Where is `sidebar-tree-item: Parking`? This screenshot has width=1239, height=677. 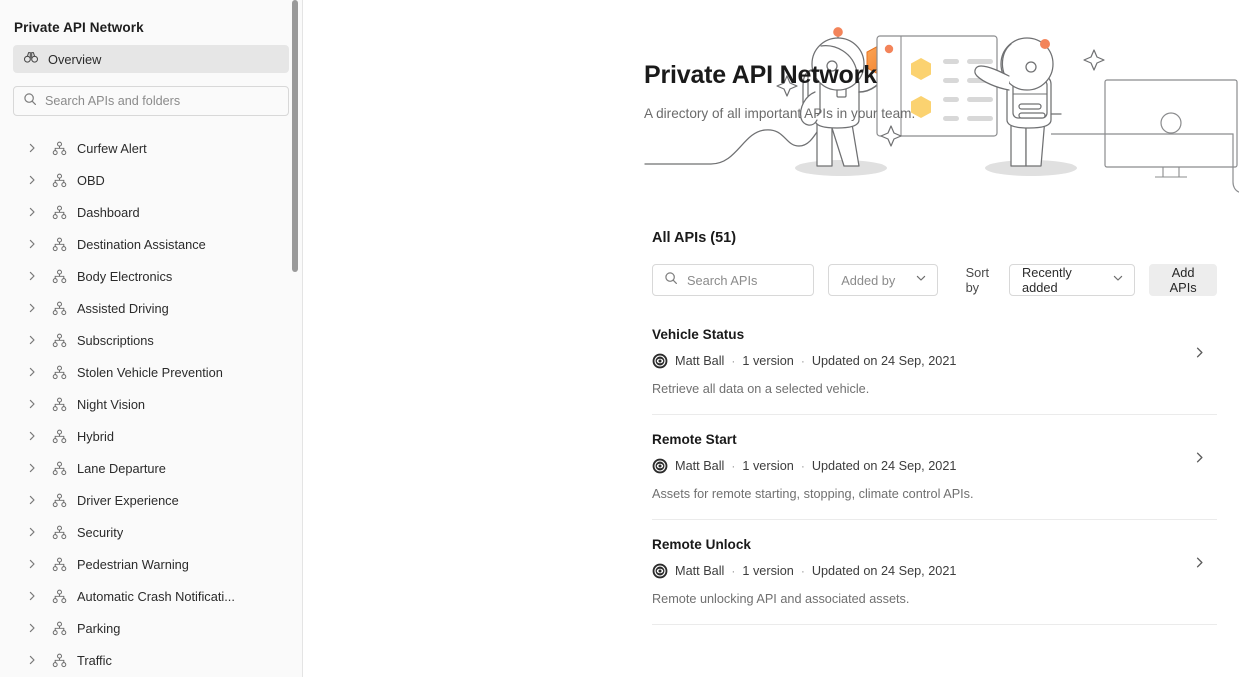 sidebar-tree-item: Parking is located at coordinates (151, 628).